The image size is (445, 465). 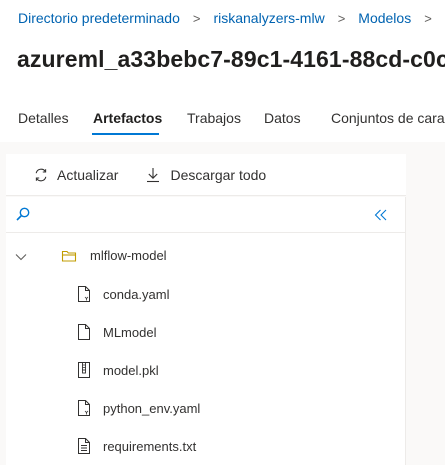 What do you see at coordinates (206, 294) in the screenshot?
I see `tree-file-conda-yaml: conda.yaml` at bounding box center [206, 294].